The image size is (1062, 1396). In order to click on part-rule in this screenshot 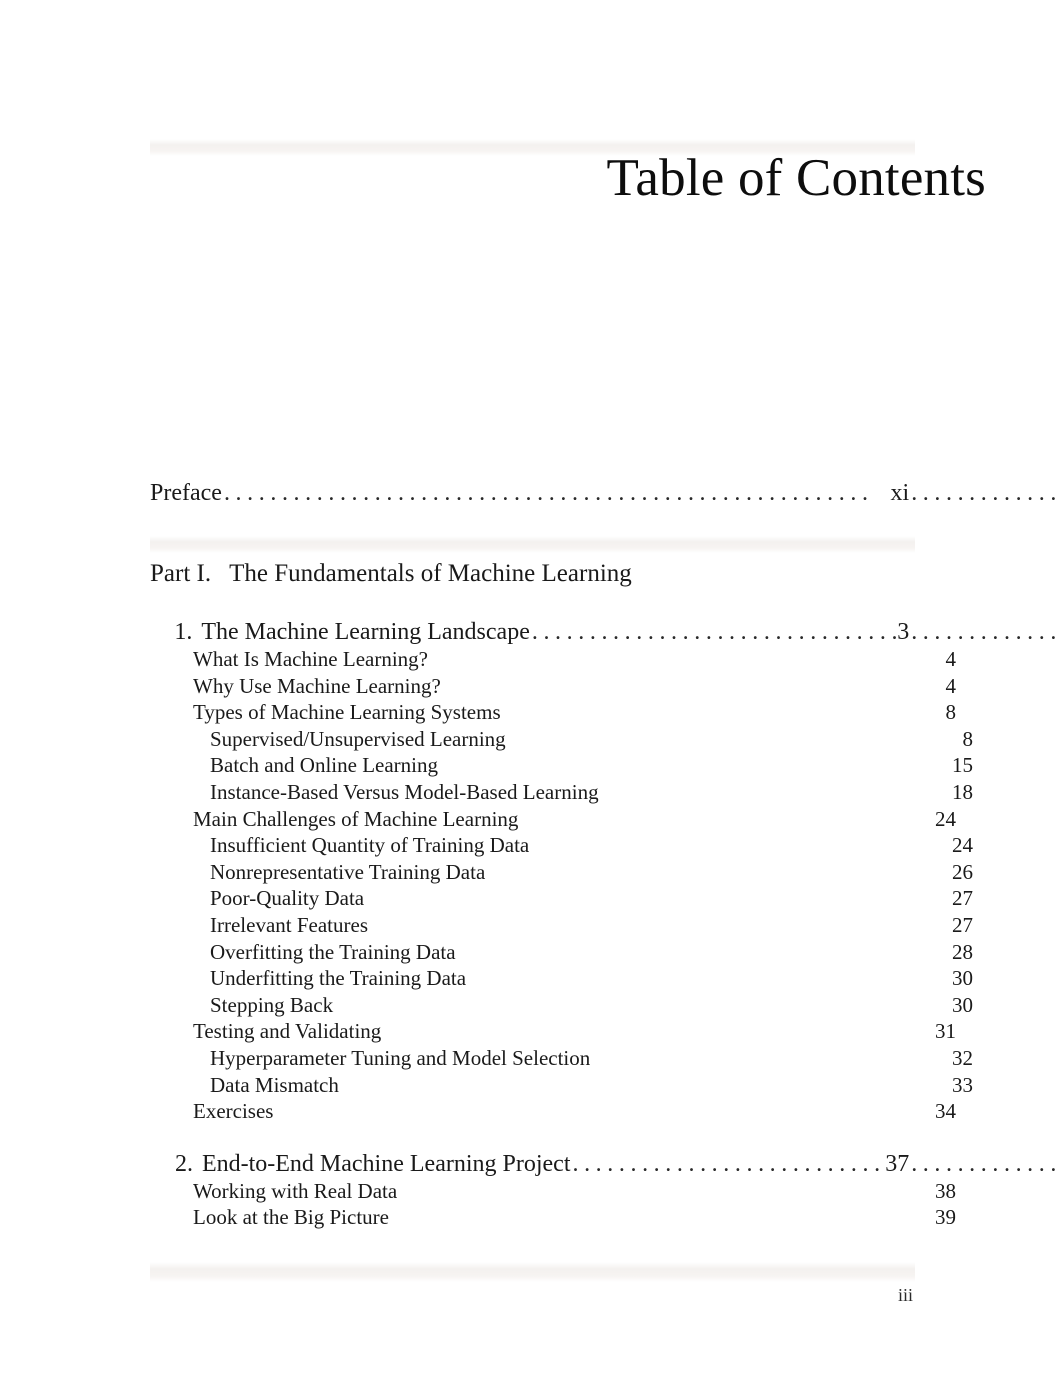, I will do `click(532, 544)`.